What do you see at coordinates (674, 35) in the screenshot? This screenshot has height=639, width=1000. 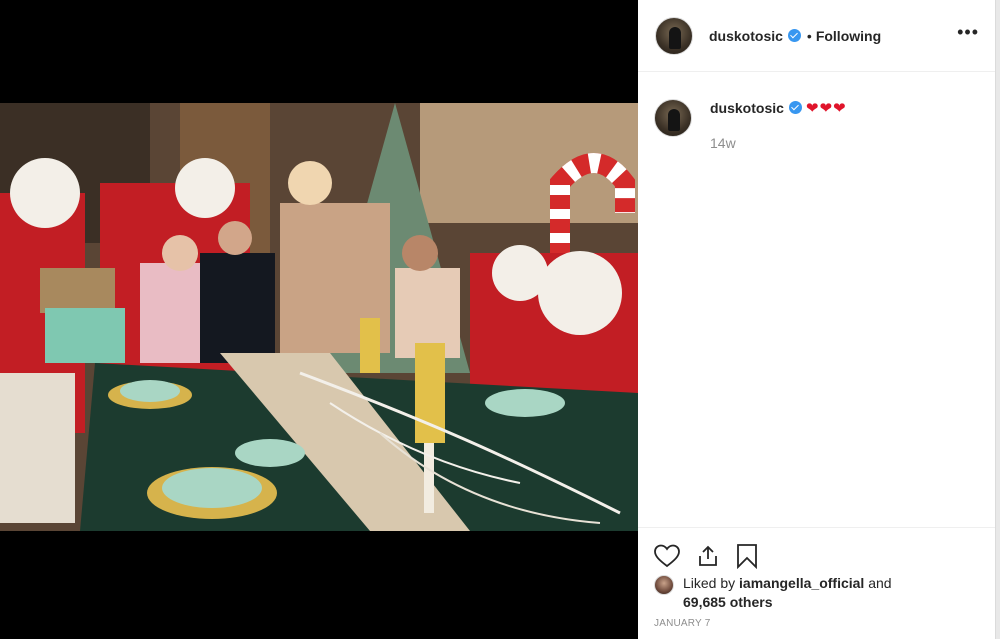 I see `author-avatar` at bounding box center [674, 35].